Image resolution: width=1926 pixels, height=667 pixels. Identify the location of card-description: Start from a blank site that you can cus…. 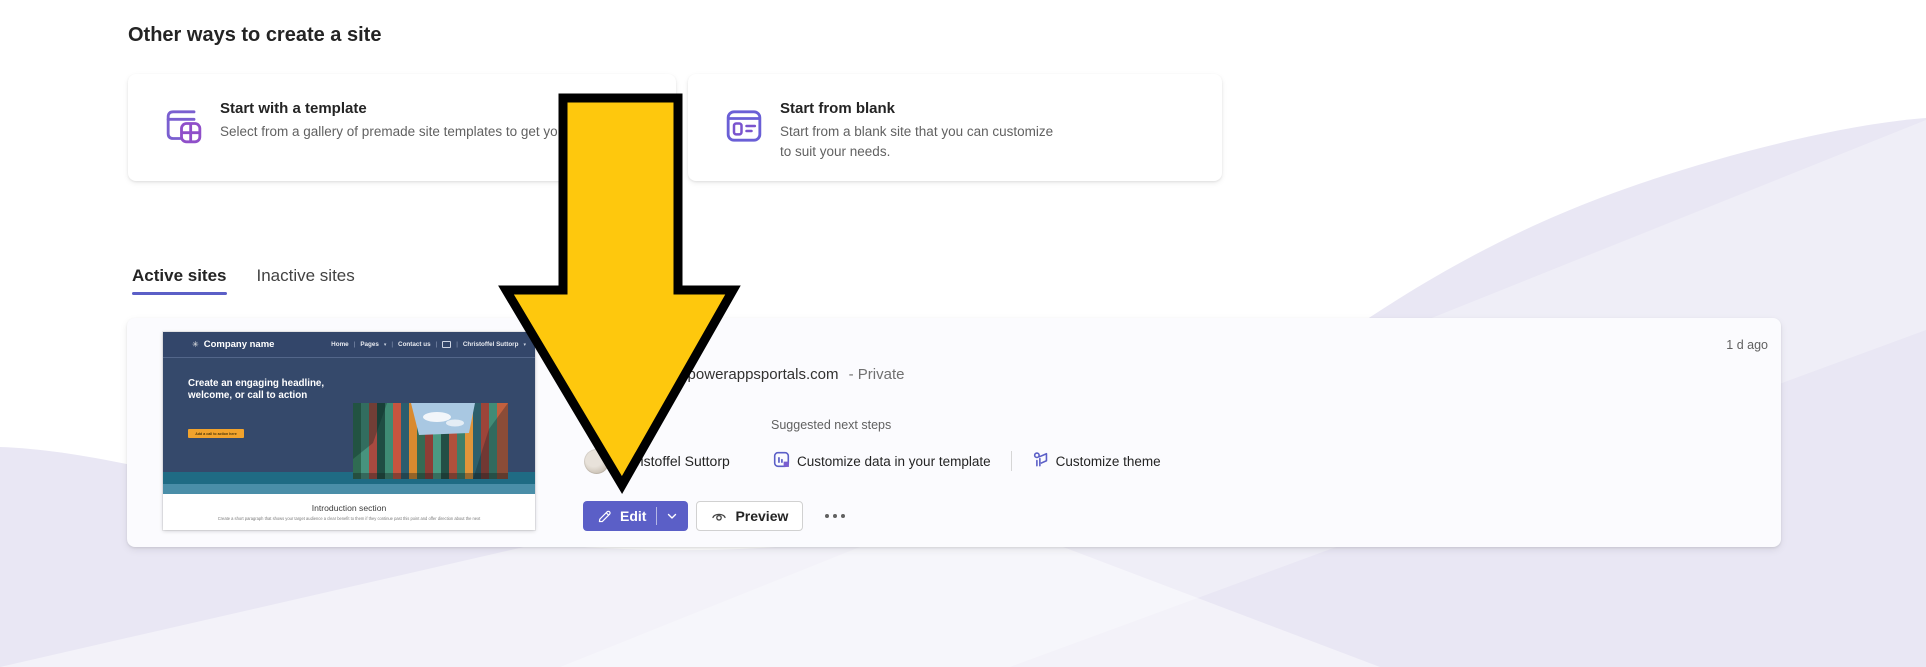
(917, 141).